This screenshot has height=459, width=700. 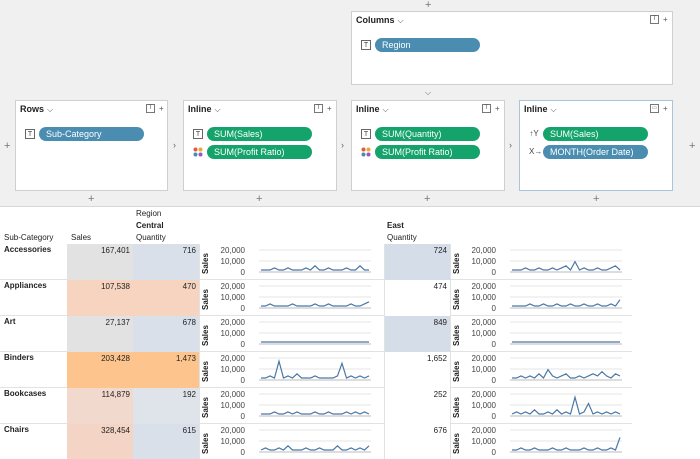 I want to click on sum-quantity-pill: SUM(Quantity), so click(x=427, y=134).